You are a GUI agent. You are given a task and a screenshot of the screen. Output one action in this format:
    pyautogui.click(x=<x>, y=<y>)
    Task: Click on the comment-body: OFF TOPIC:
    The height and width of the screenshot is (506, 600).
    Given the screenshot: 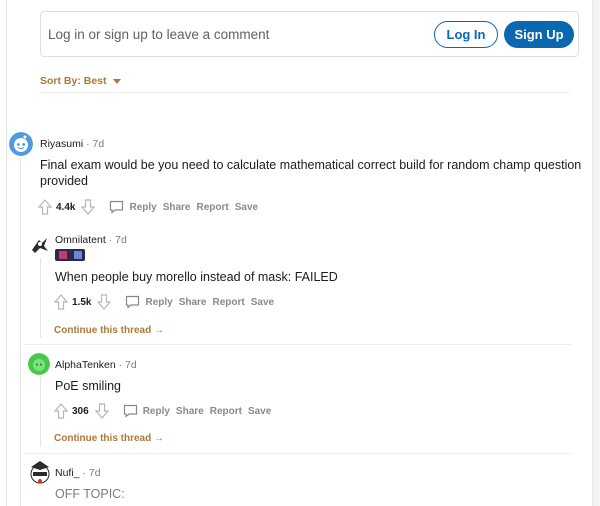 What is the action you would take?
    pyautogui.click(x=90, y=494)
    